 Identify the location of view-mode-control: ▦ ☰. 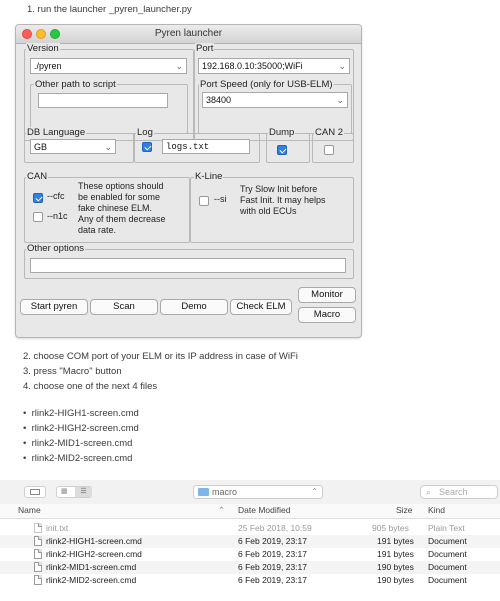
(74, 492).